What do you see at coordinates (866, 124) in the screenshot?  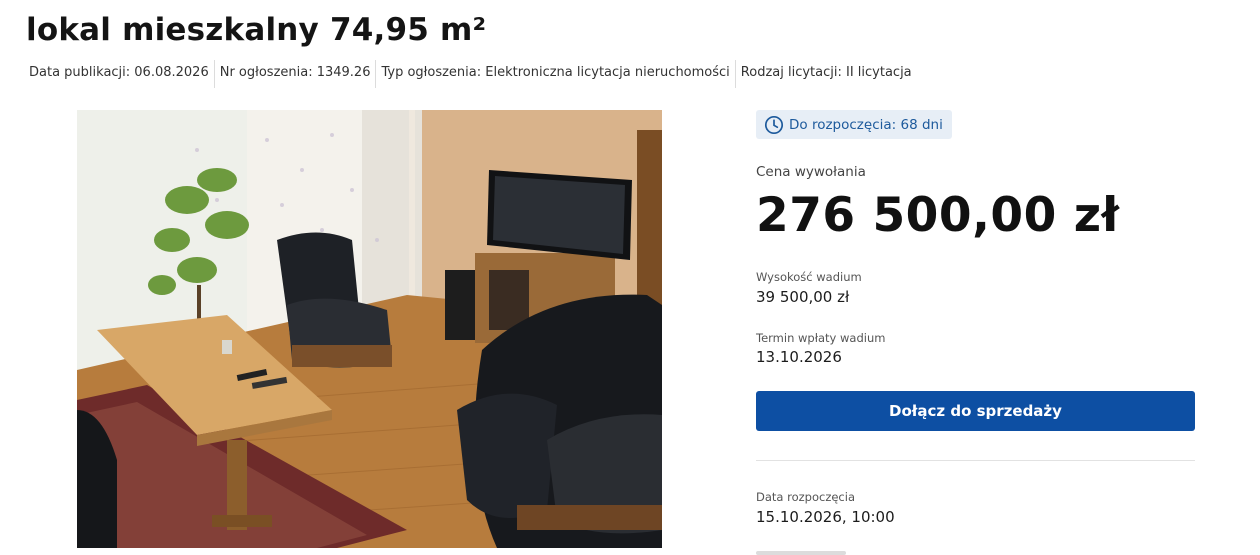 I see `countdown-text: Do rozpoczęcia: 68 dni` at bounding box center [866, 124].